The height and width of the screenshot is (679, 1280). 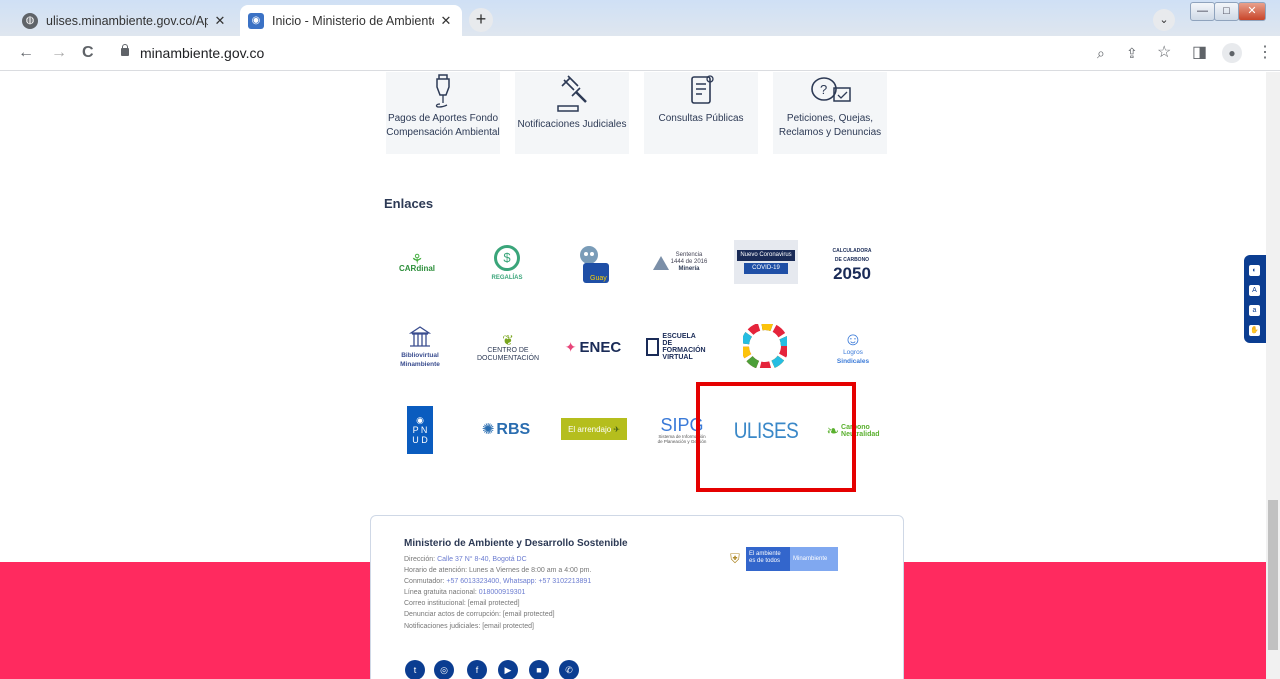 I want to click on logo-label: COVID-19, so click(x=766, y=268).